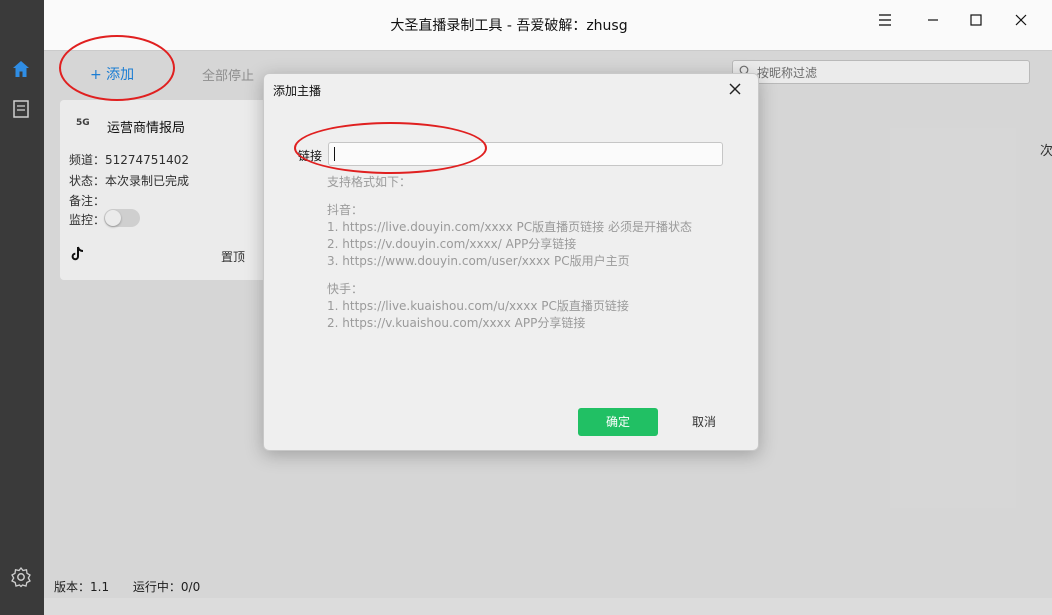 The image size is (1052, 615). Describe the element at coordinates (735, 89) in the screenshot. I see `dialog-close-icon` at that location.